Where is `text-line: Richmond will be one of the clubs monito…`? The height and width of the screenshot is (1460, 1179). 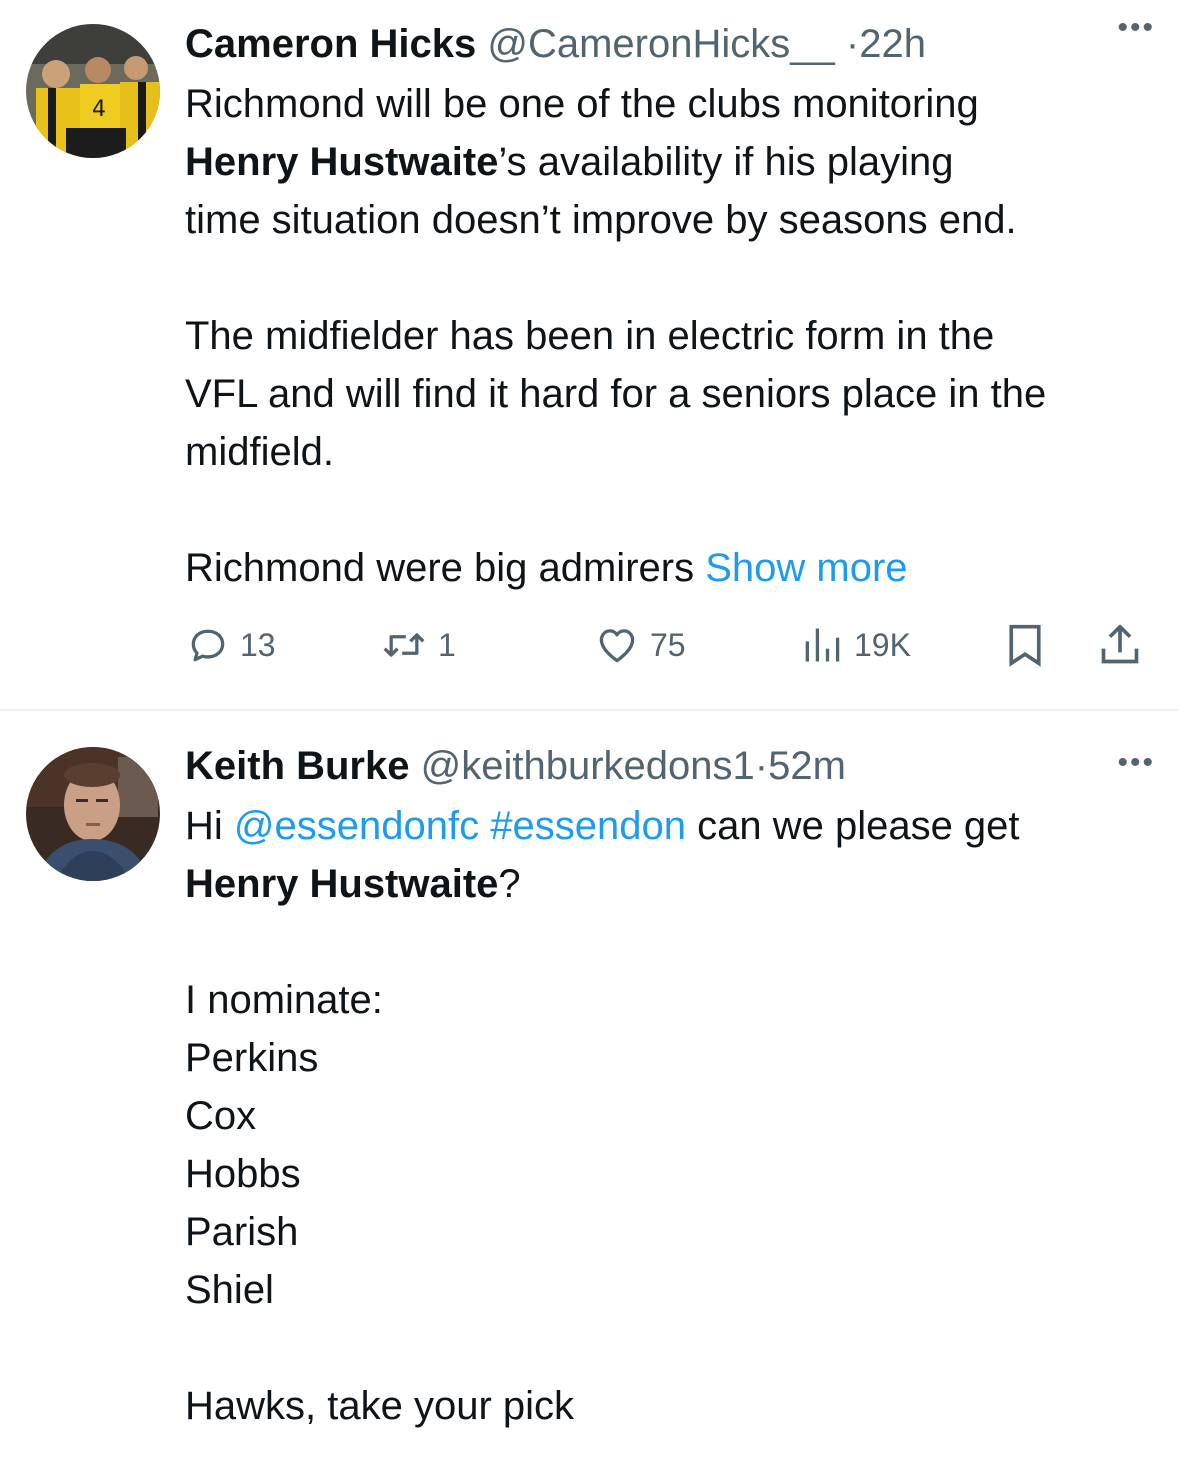 text-line: Richmond will be one of the clubs monito… is located at coordinates (582, 104).